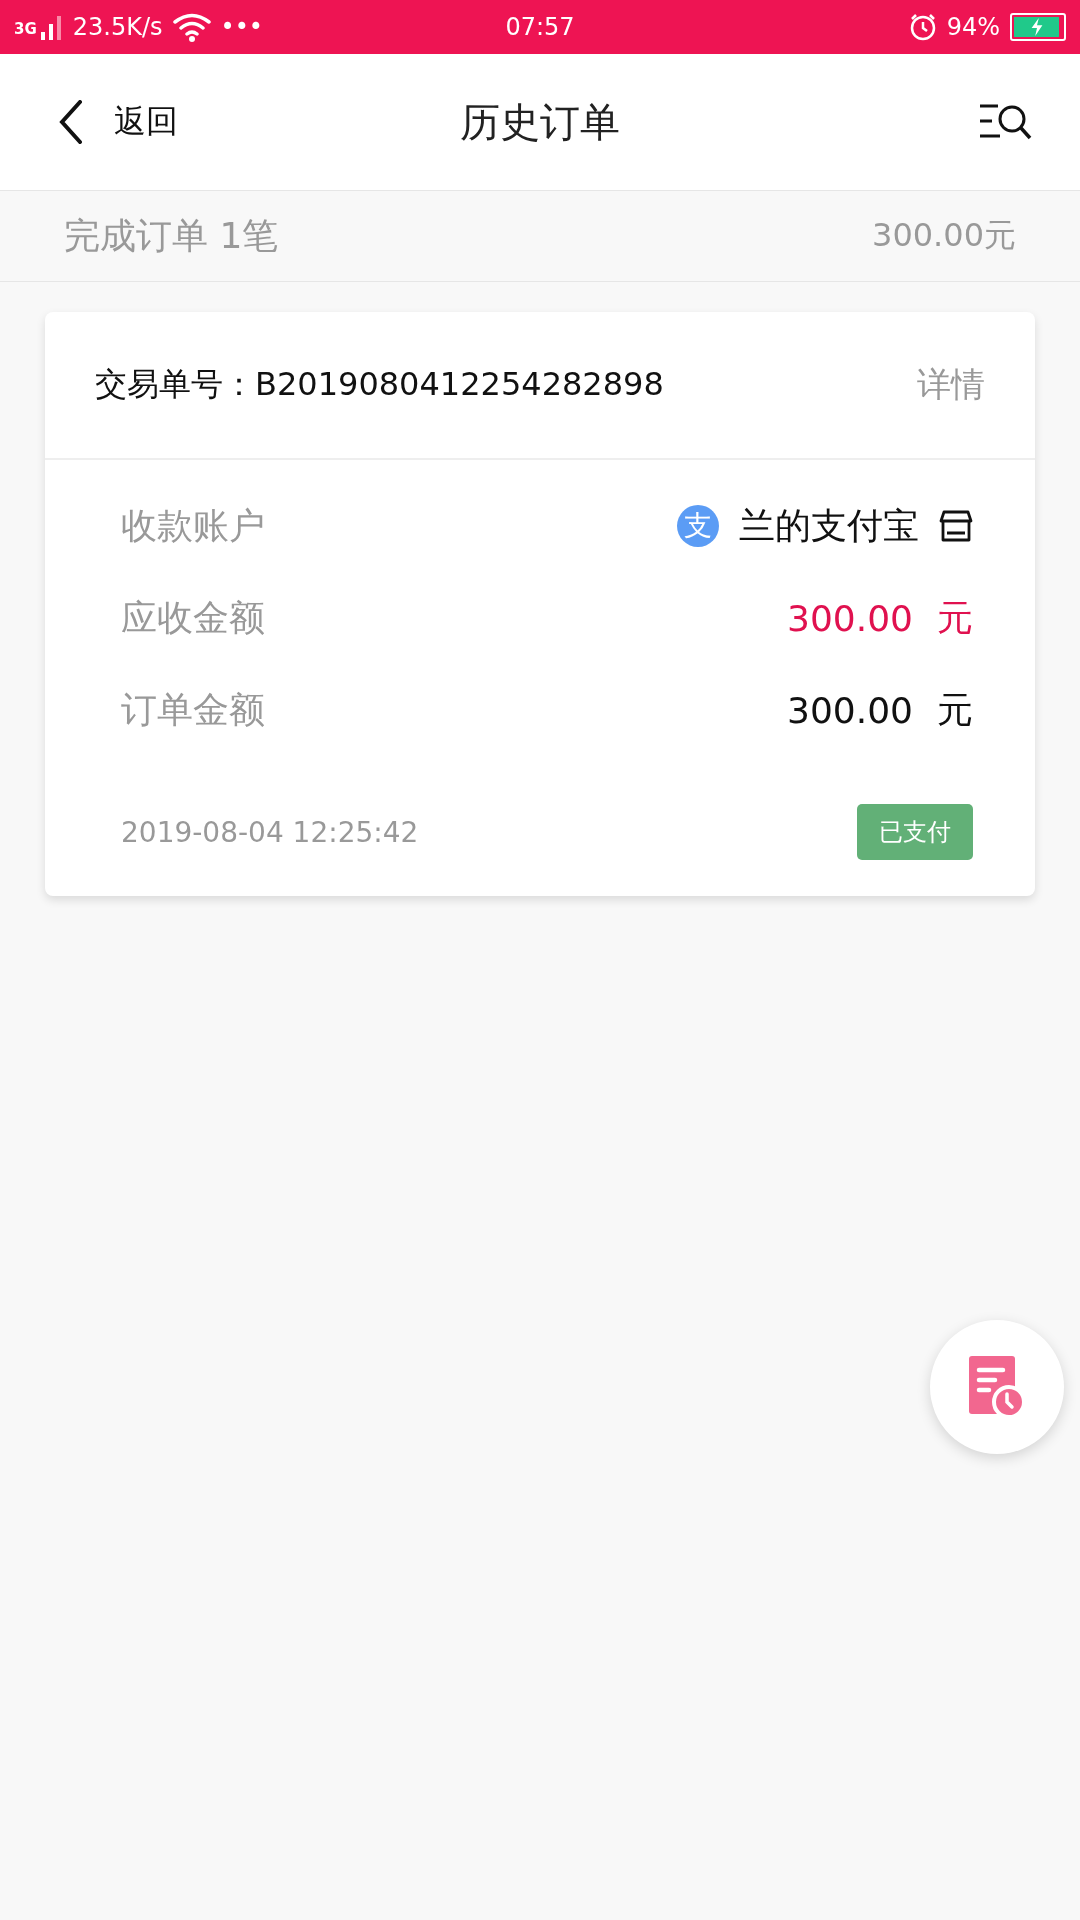 The width and height of the screenshot is (1080, 1920). What do you see at coordinates (379, 384) in the screenshot?
I see `order-number: 交易单号：B2019080412254282898` at bounding box center [379, 384].